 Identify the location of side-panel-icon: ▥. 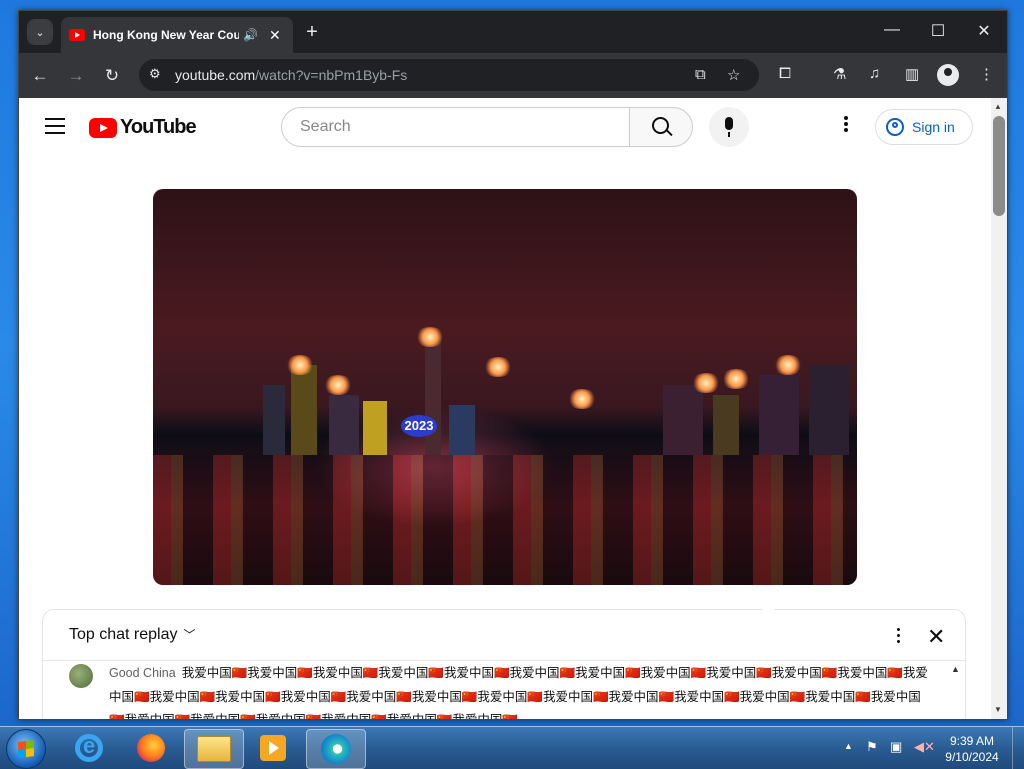
(912, 74).